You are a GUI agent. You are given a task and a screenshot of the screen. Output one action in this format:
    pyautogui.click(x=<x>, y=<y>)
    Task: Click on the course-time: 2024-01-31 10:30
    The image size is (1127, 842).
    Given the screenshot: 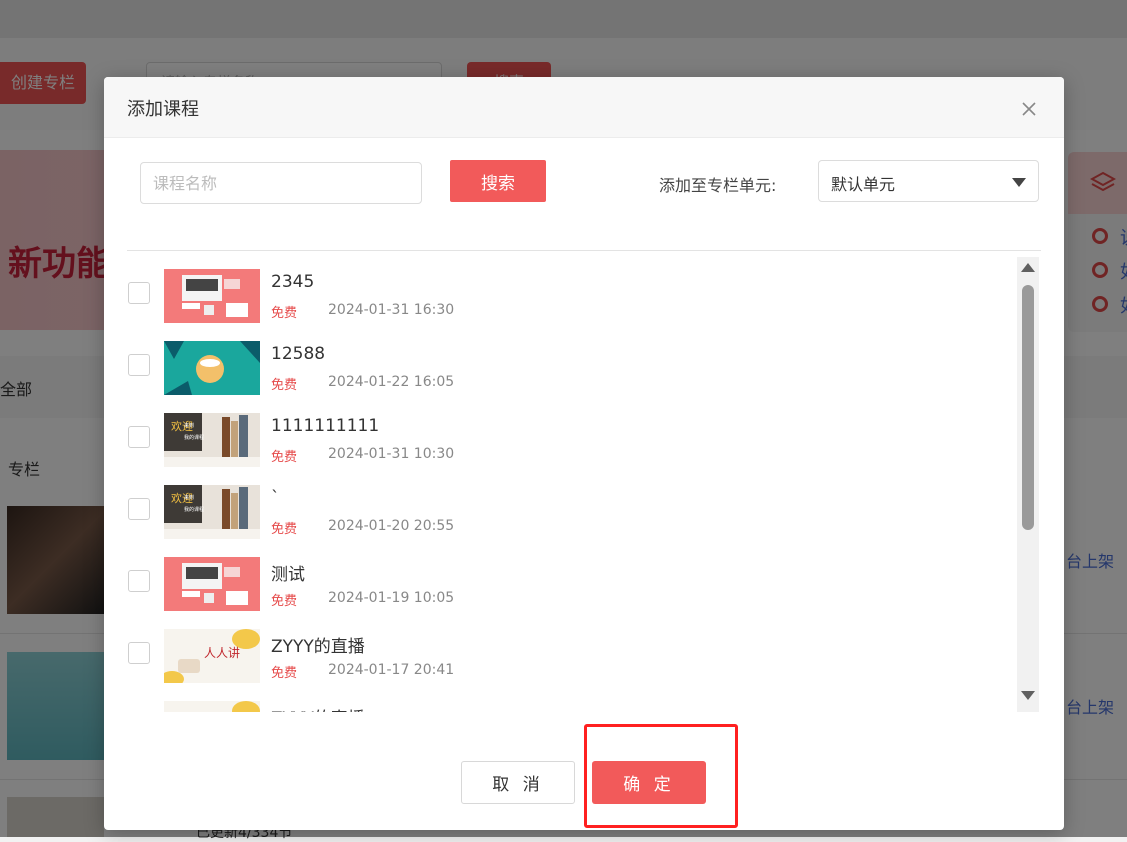 What is the action you would take?
    pyautogui.click(x=391, y=454)
    